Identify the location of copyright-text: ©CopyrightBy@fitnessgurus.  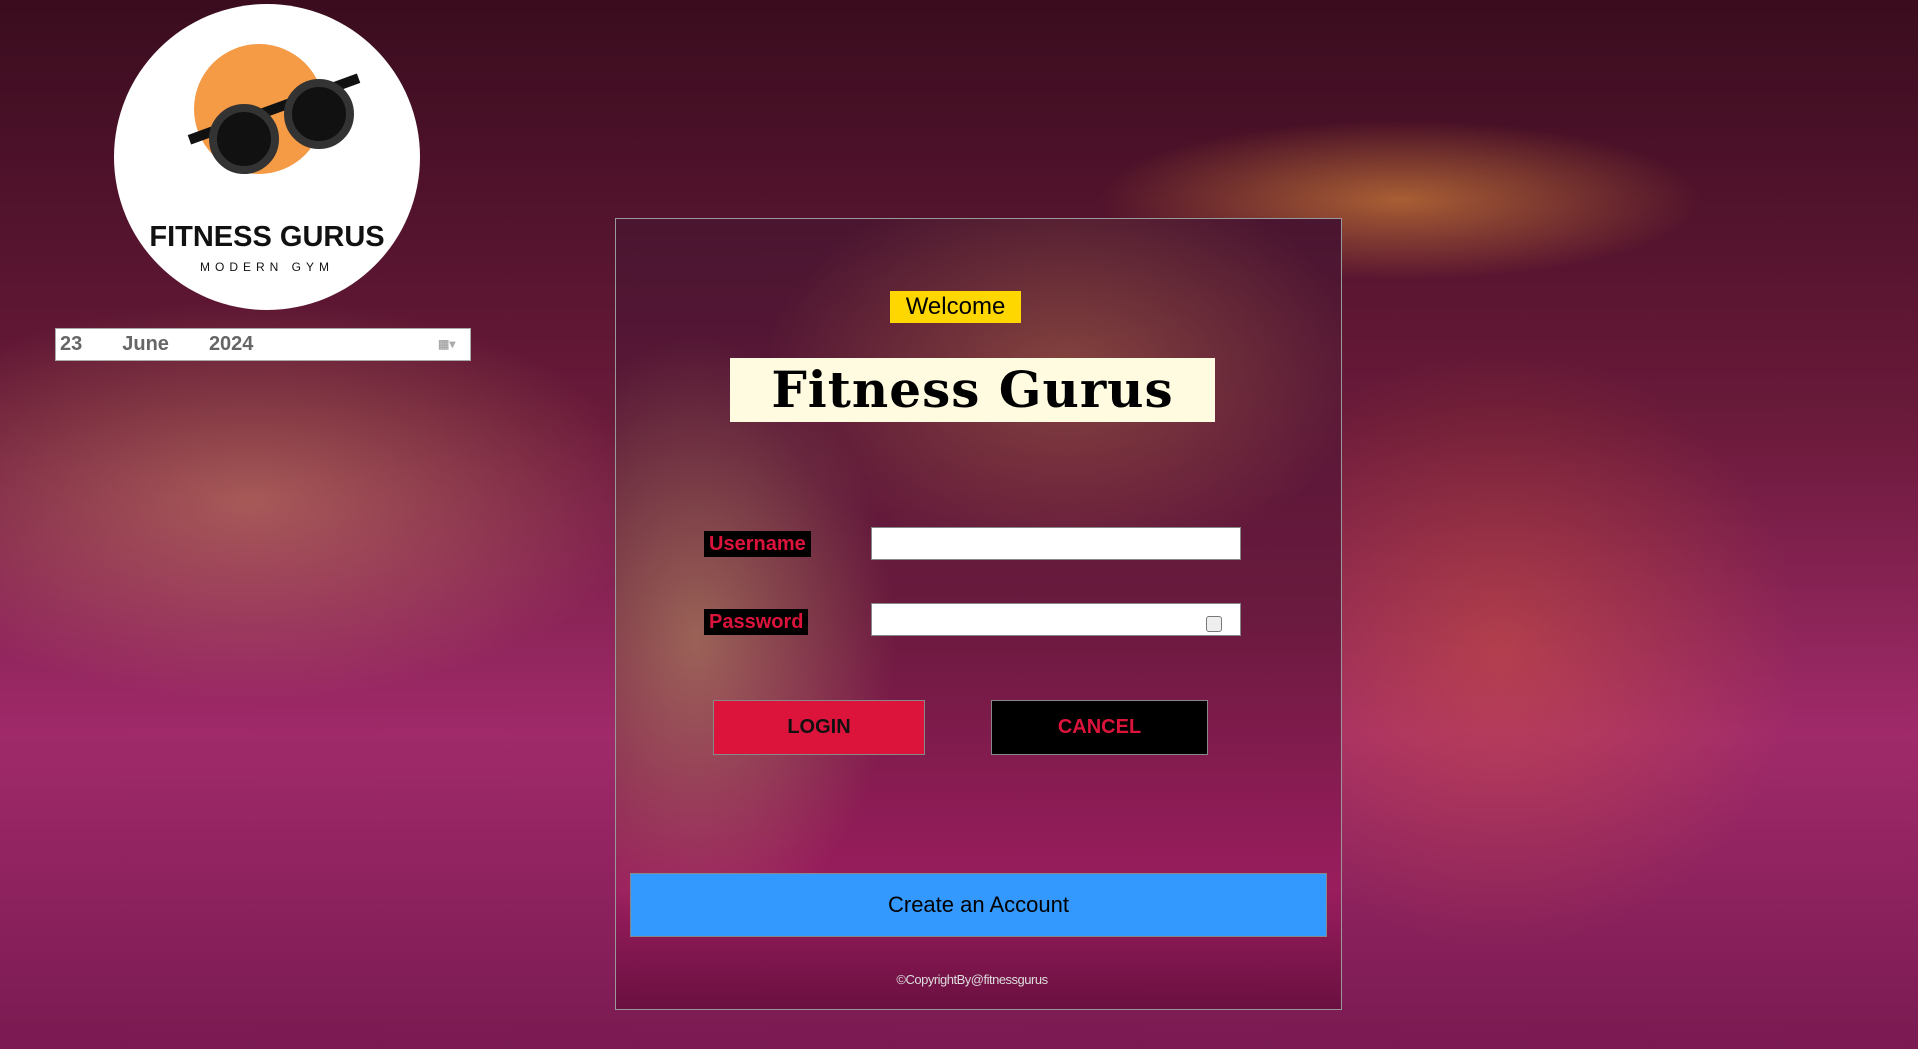
(972, 979).